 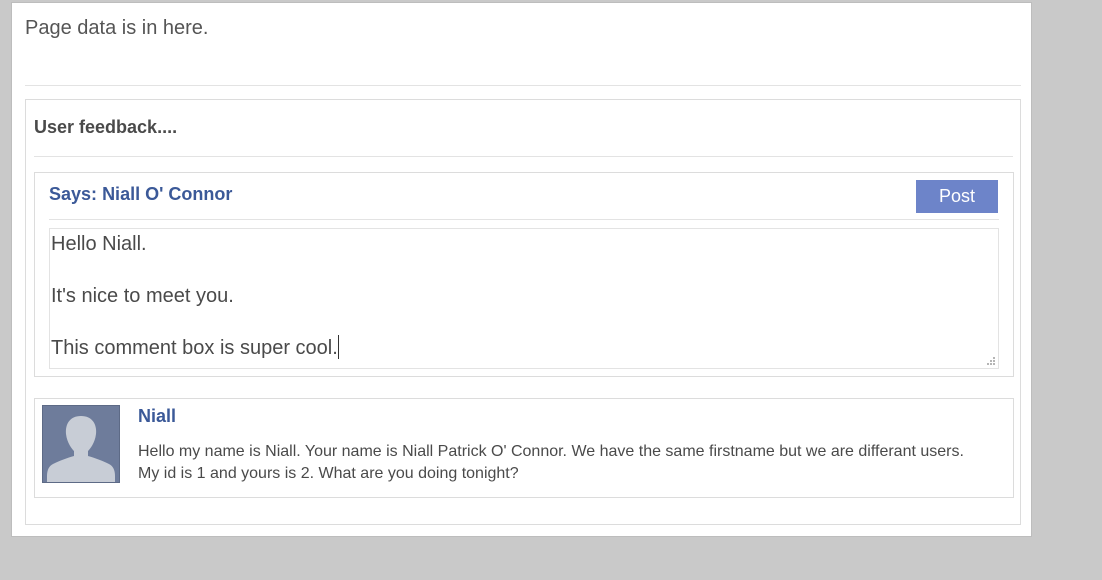 I want to click on page-data-text: Page data is in here., so click(x=117, y=28).